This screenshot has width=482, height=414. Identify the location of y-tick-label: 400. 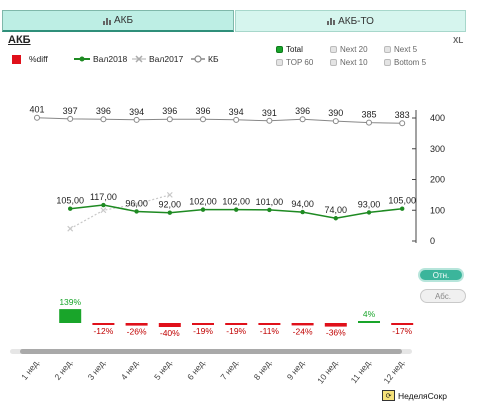
(437, 118).